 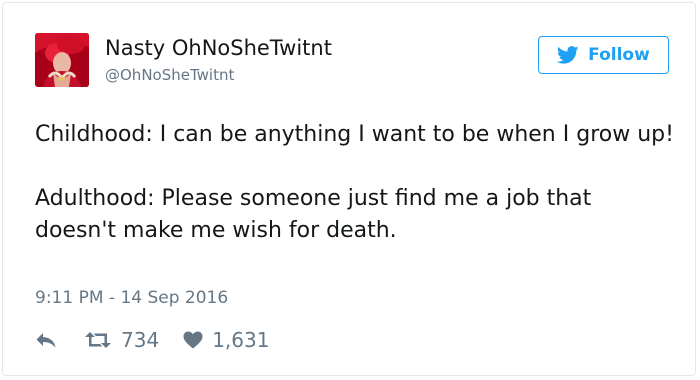 I want to click on follow-button: Follow, so click(x=603, y=55).